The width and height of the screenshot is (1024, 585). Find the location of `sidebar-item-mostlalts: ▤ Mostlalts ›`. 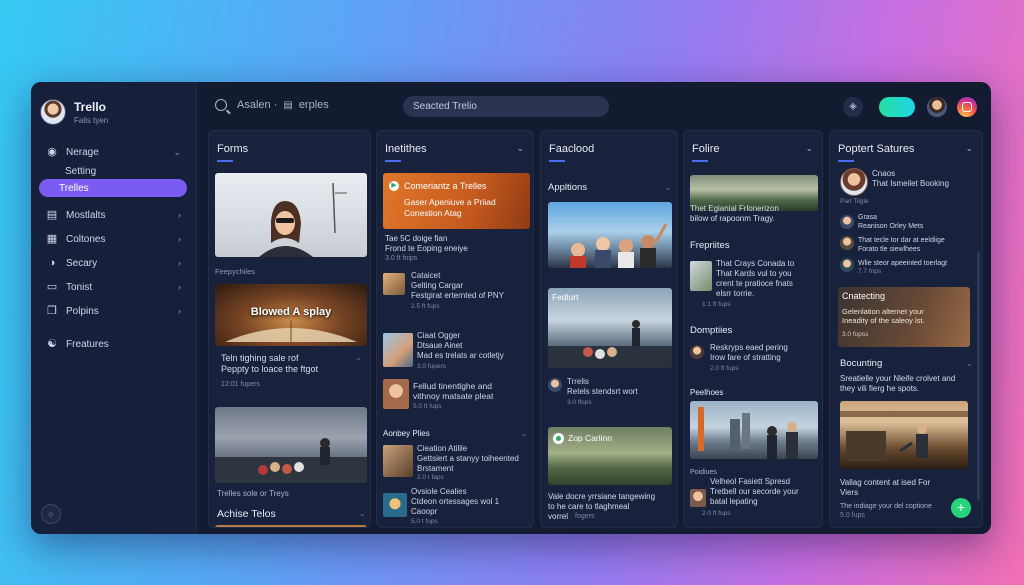

sidebar-item-mostlalts: ▤ Mostlalts › is located at coordinates (113, 215).